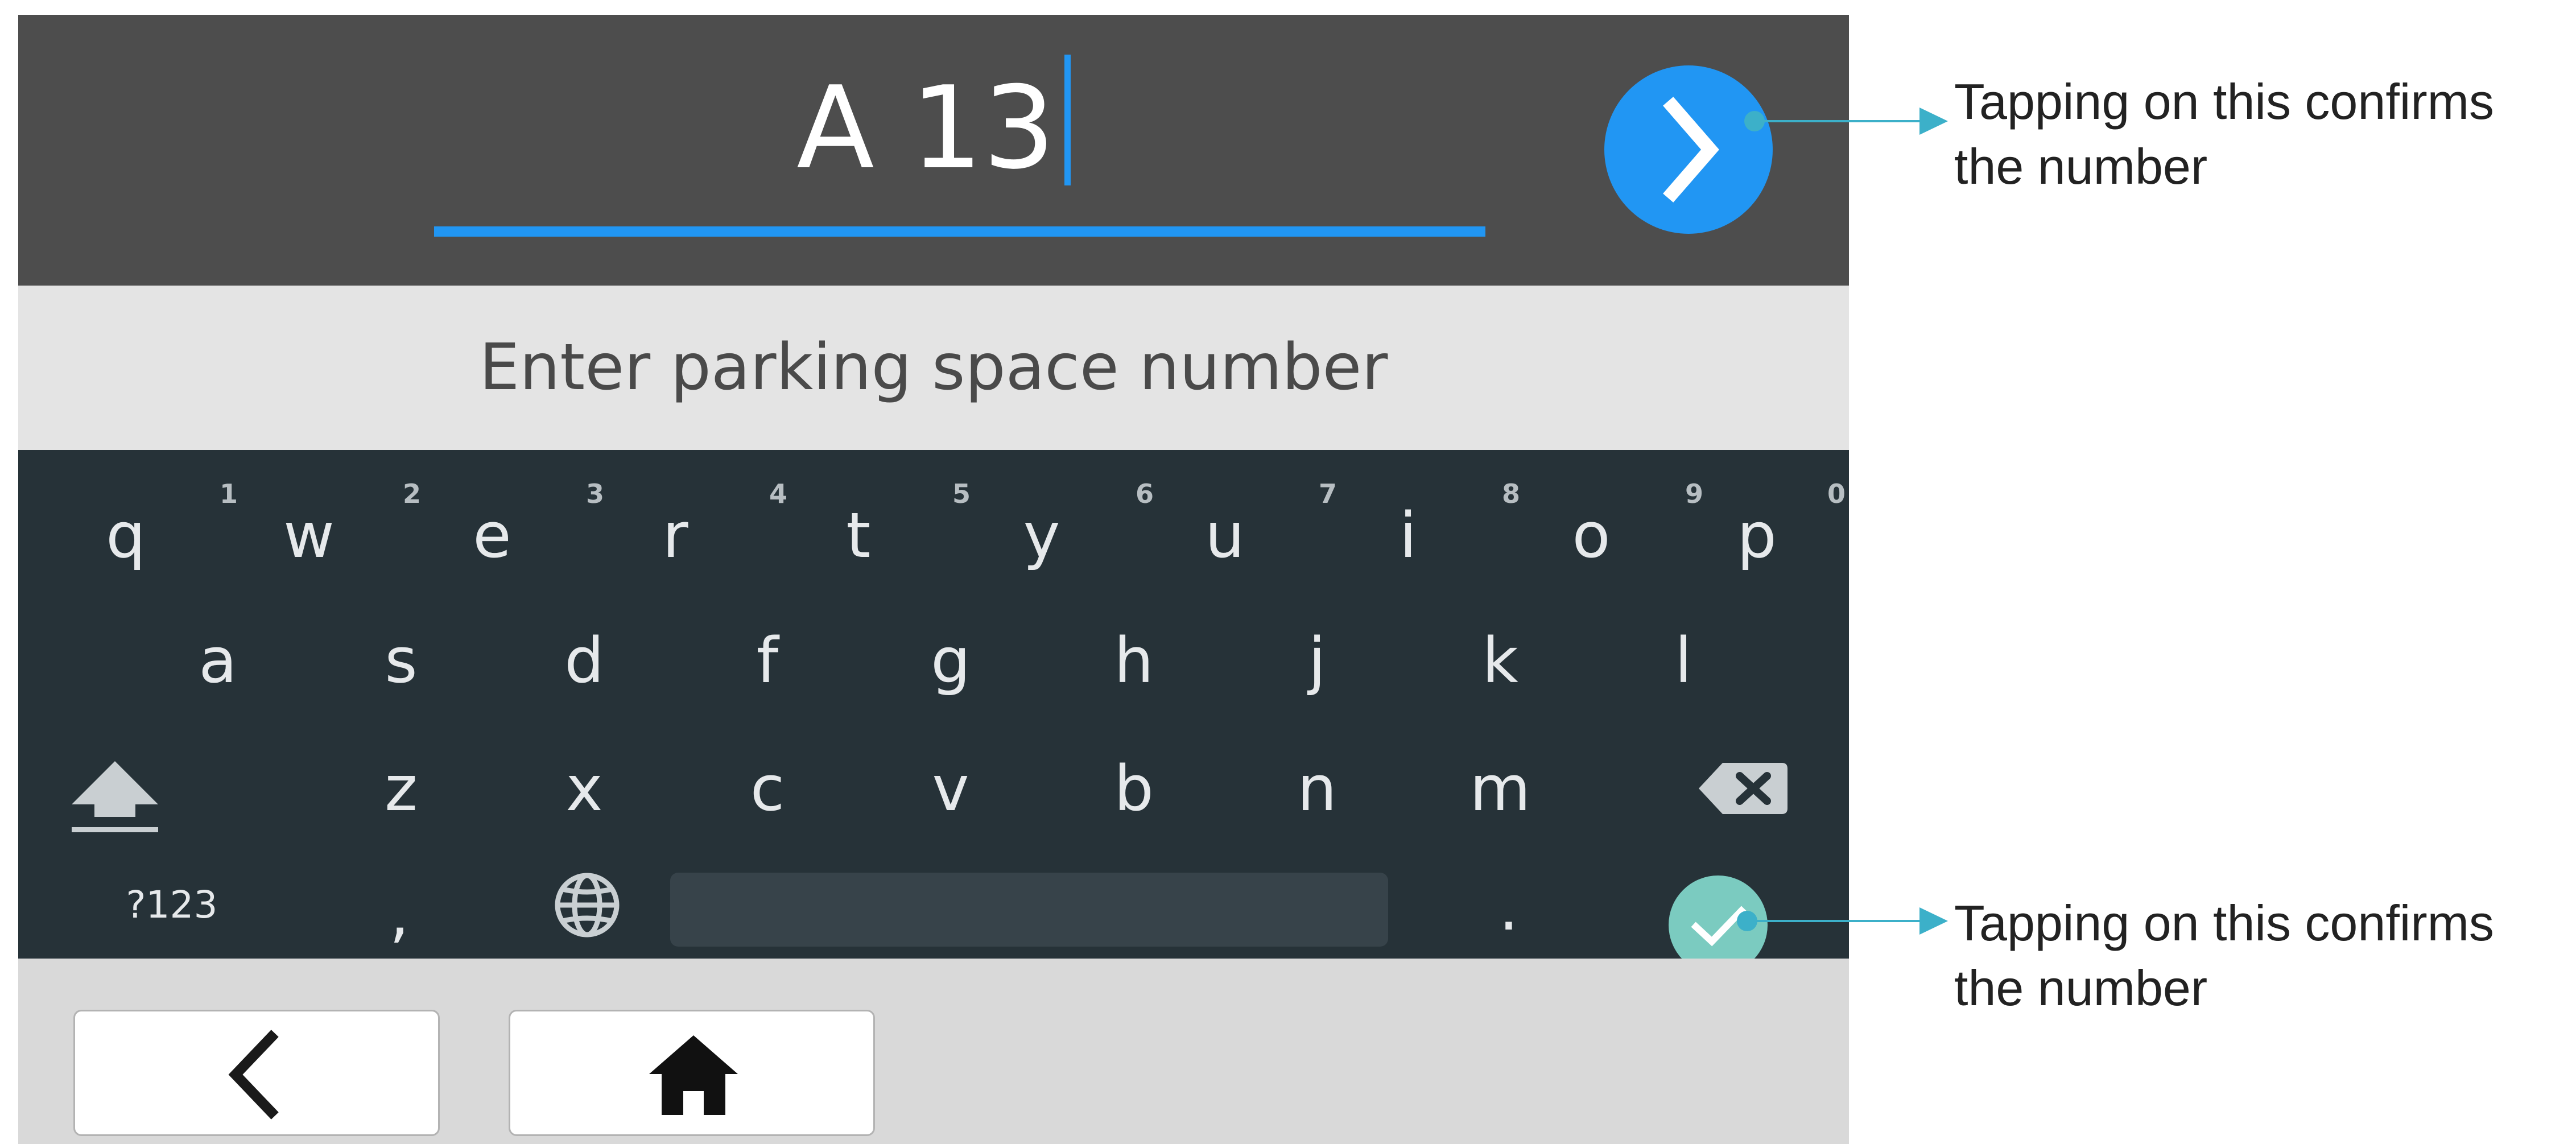 This screenshot has width=2576, height=1144. I want to click on prompt-bar: Enter parking space number, so click(934, 368).